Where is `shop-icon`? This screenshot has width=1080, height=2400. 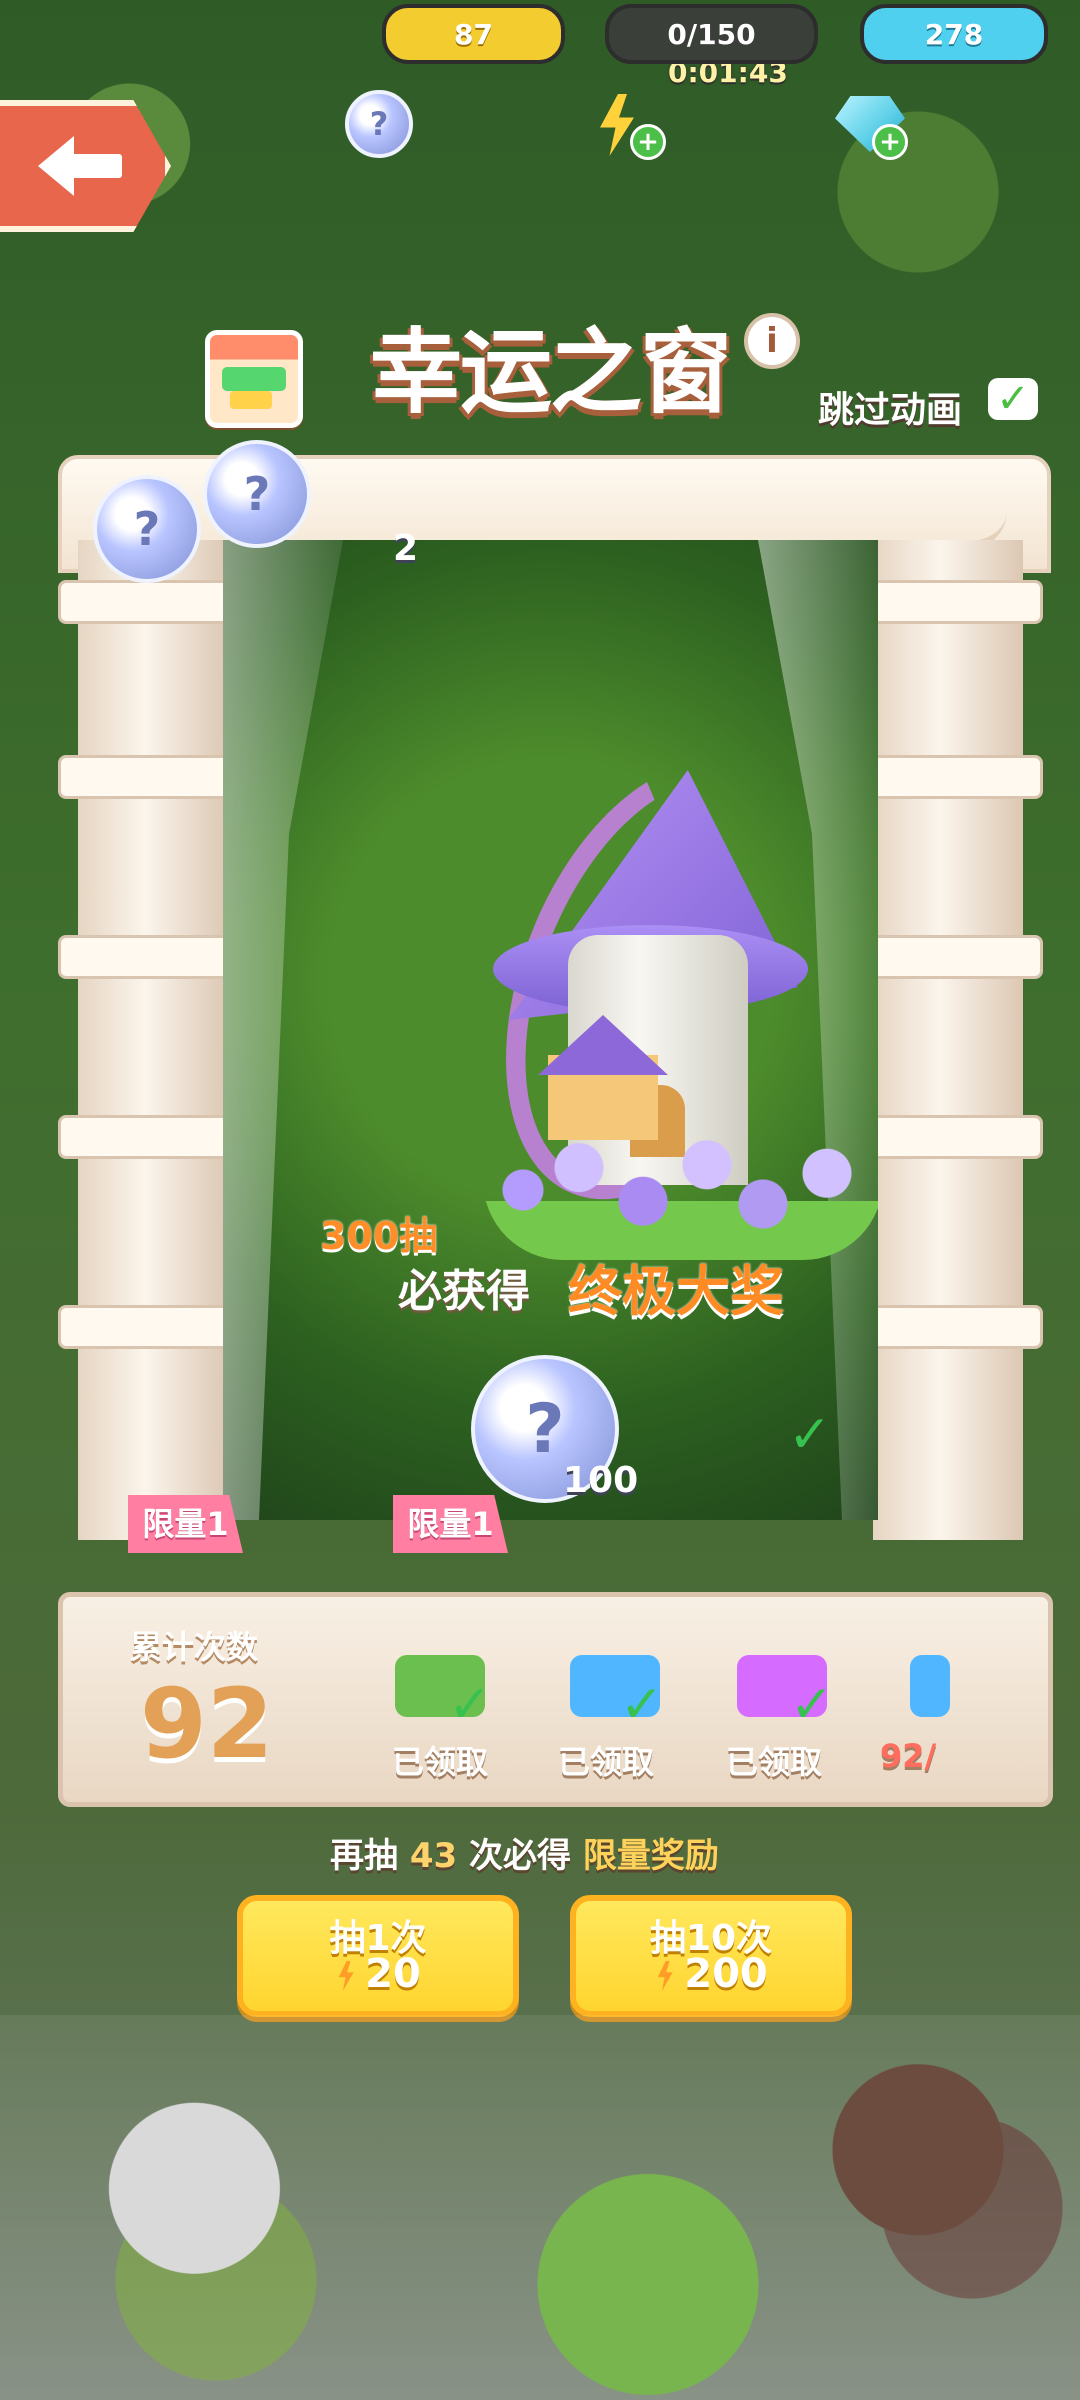 shop-icon is located at coordinates (254, 379).